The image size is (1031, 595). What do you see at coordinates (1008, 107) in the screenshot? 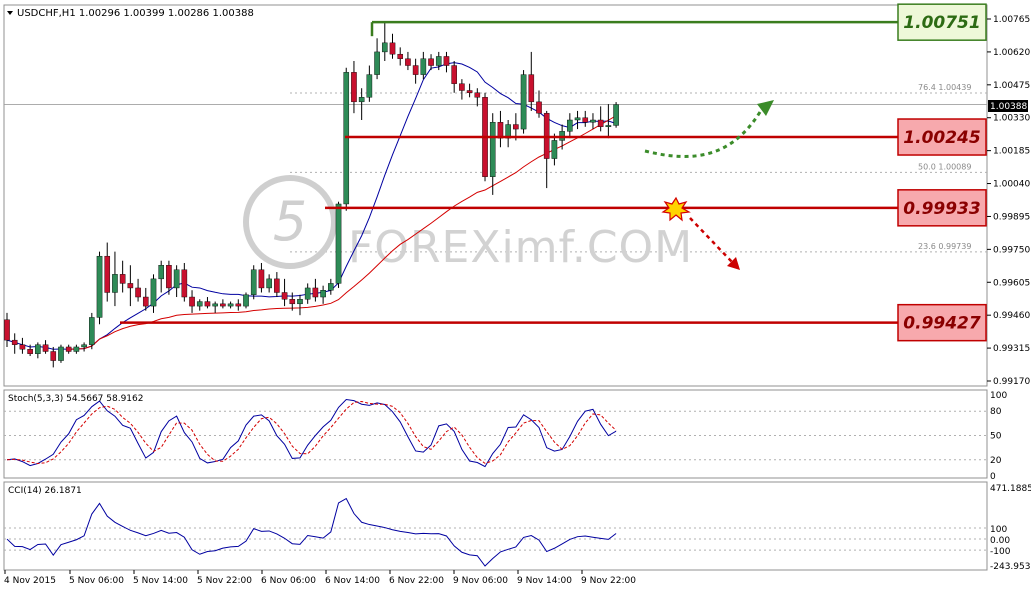
I see `current-price-tag-text: 1.00388` at bounding box center [1008, 107].